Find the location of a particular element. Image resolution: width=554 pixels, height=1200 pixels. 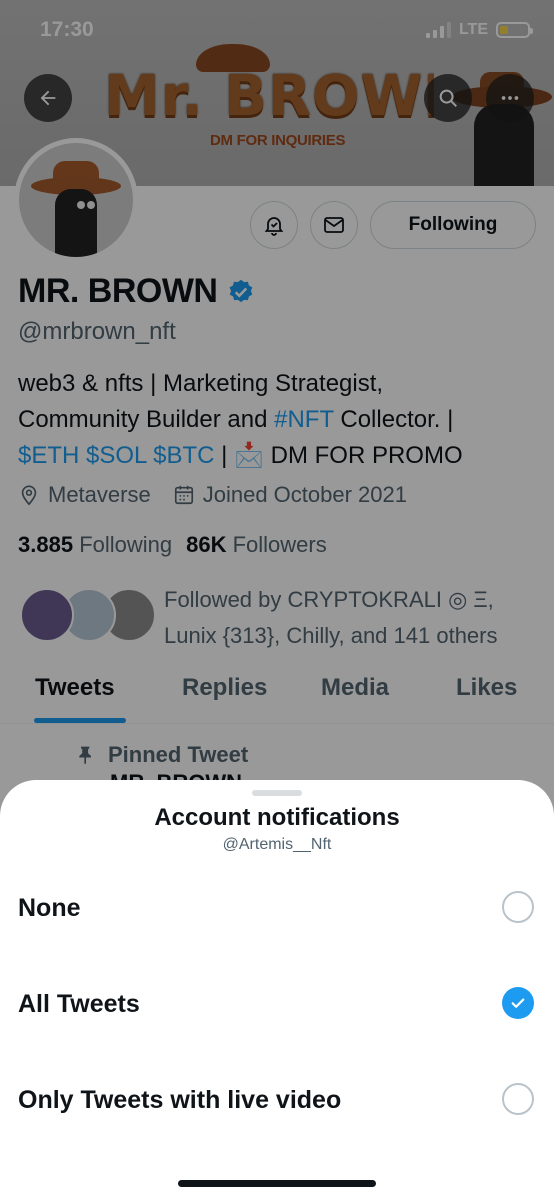

option-label: Only Tweets with live video is located at coordinates (180, 1100).